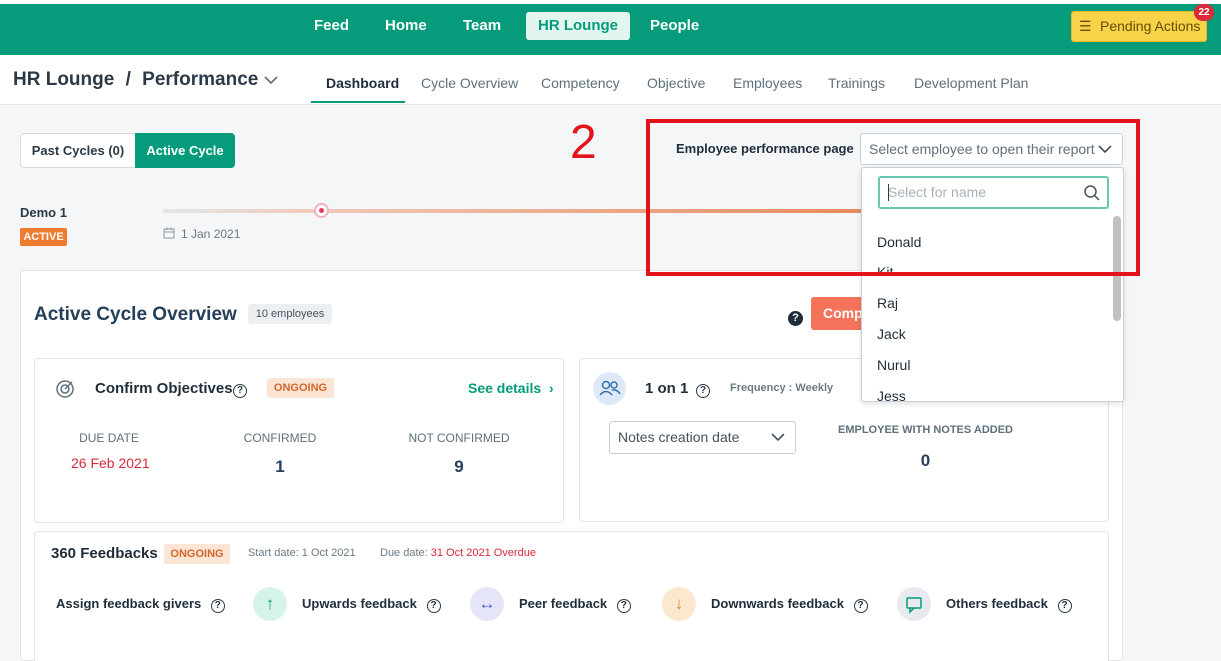  I want to click on confirmed-header: CONFIRMED, so click(280, 438).